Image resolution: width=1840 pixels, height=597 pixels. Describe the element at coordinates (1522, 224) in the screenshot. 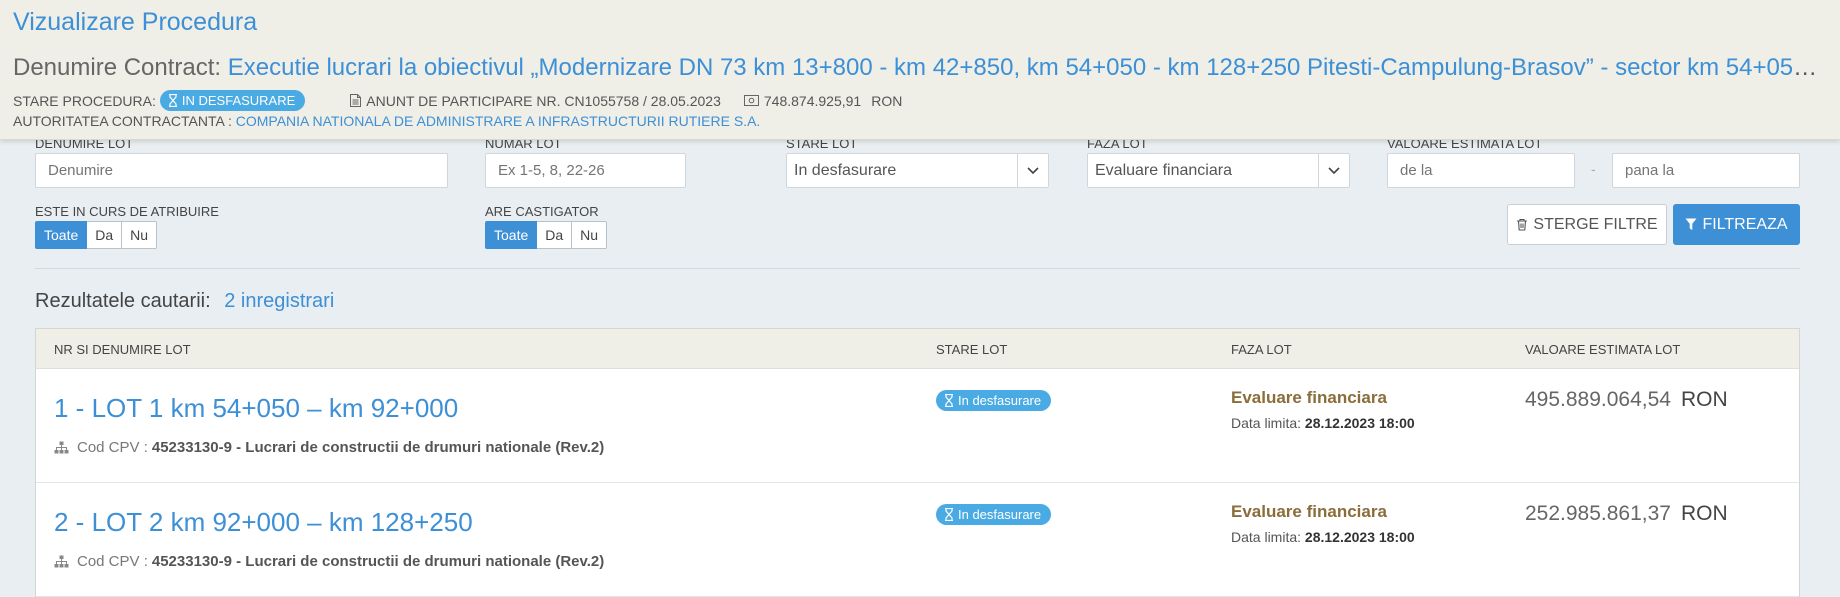

I see `trash-icon` at that location.